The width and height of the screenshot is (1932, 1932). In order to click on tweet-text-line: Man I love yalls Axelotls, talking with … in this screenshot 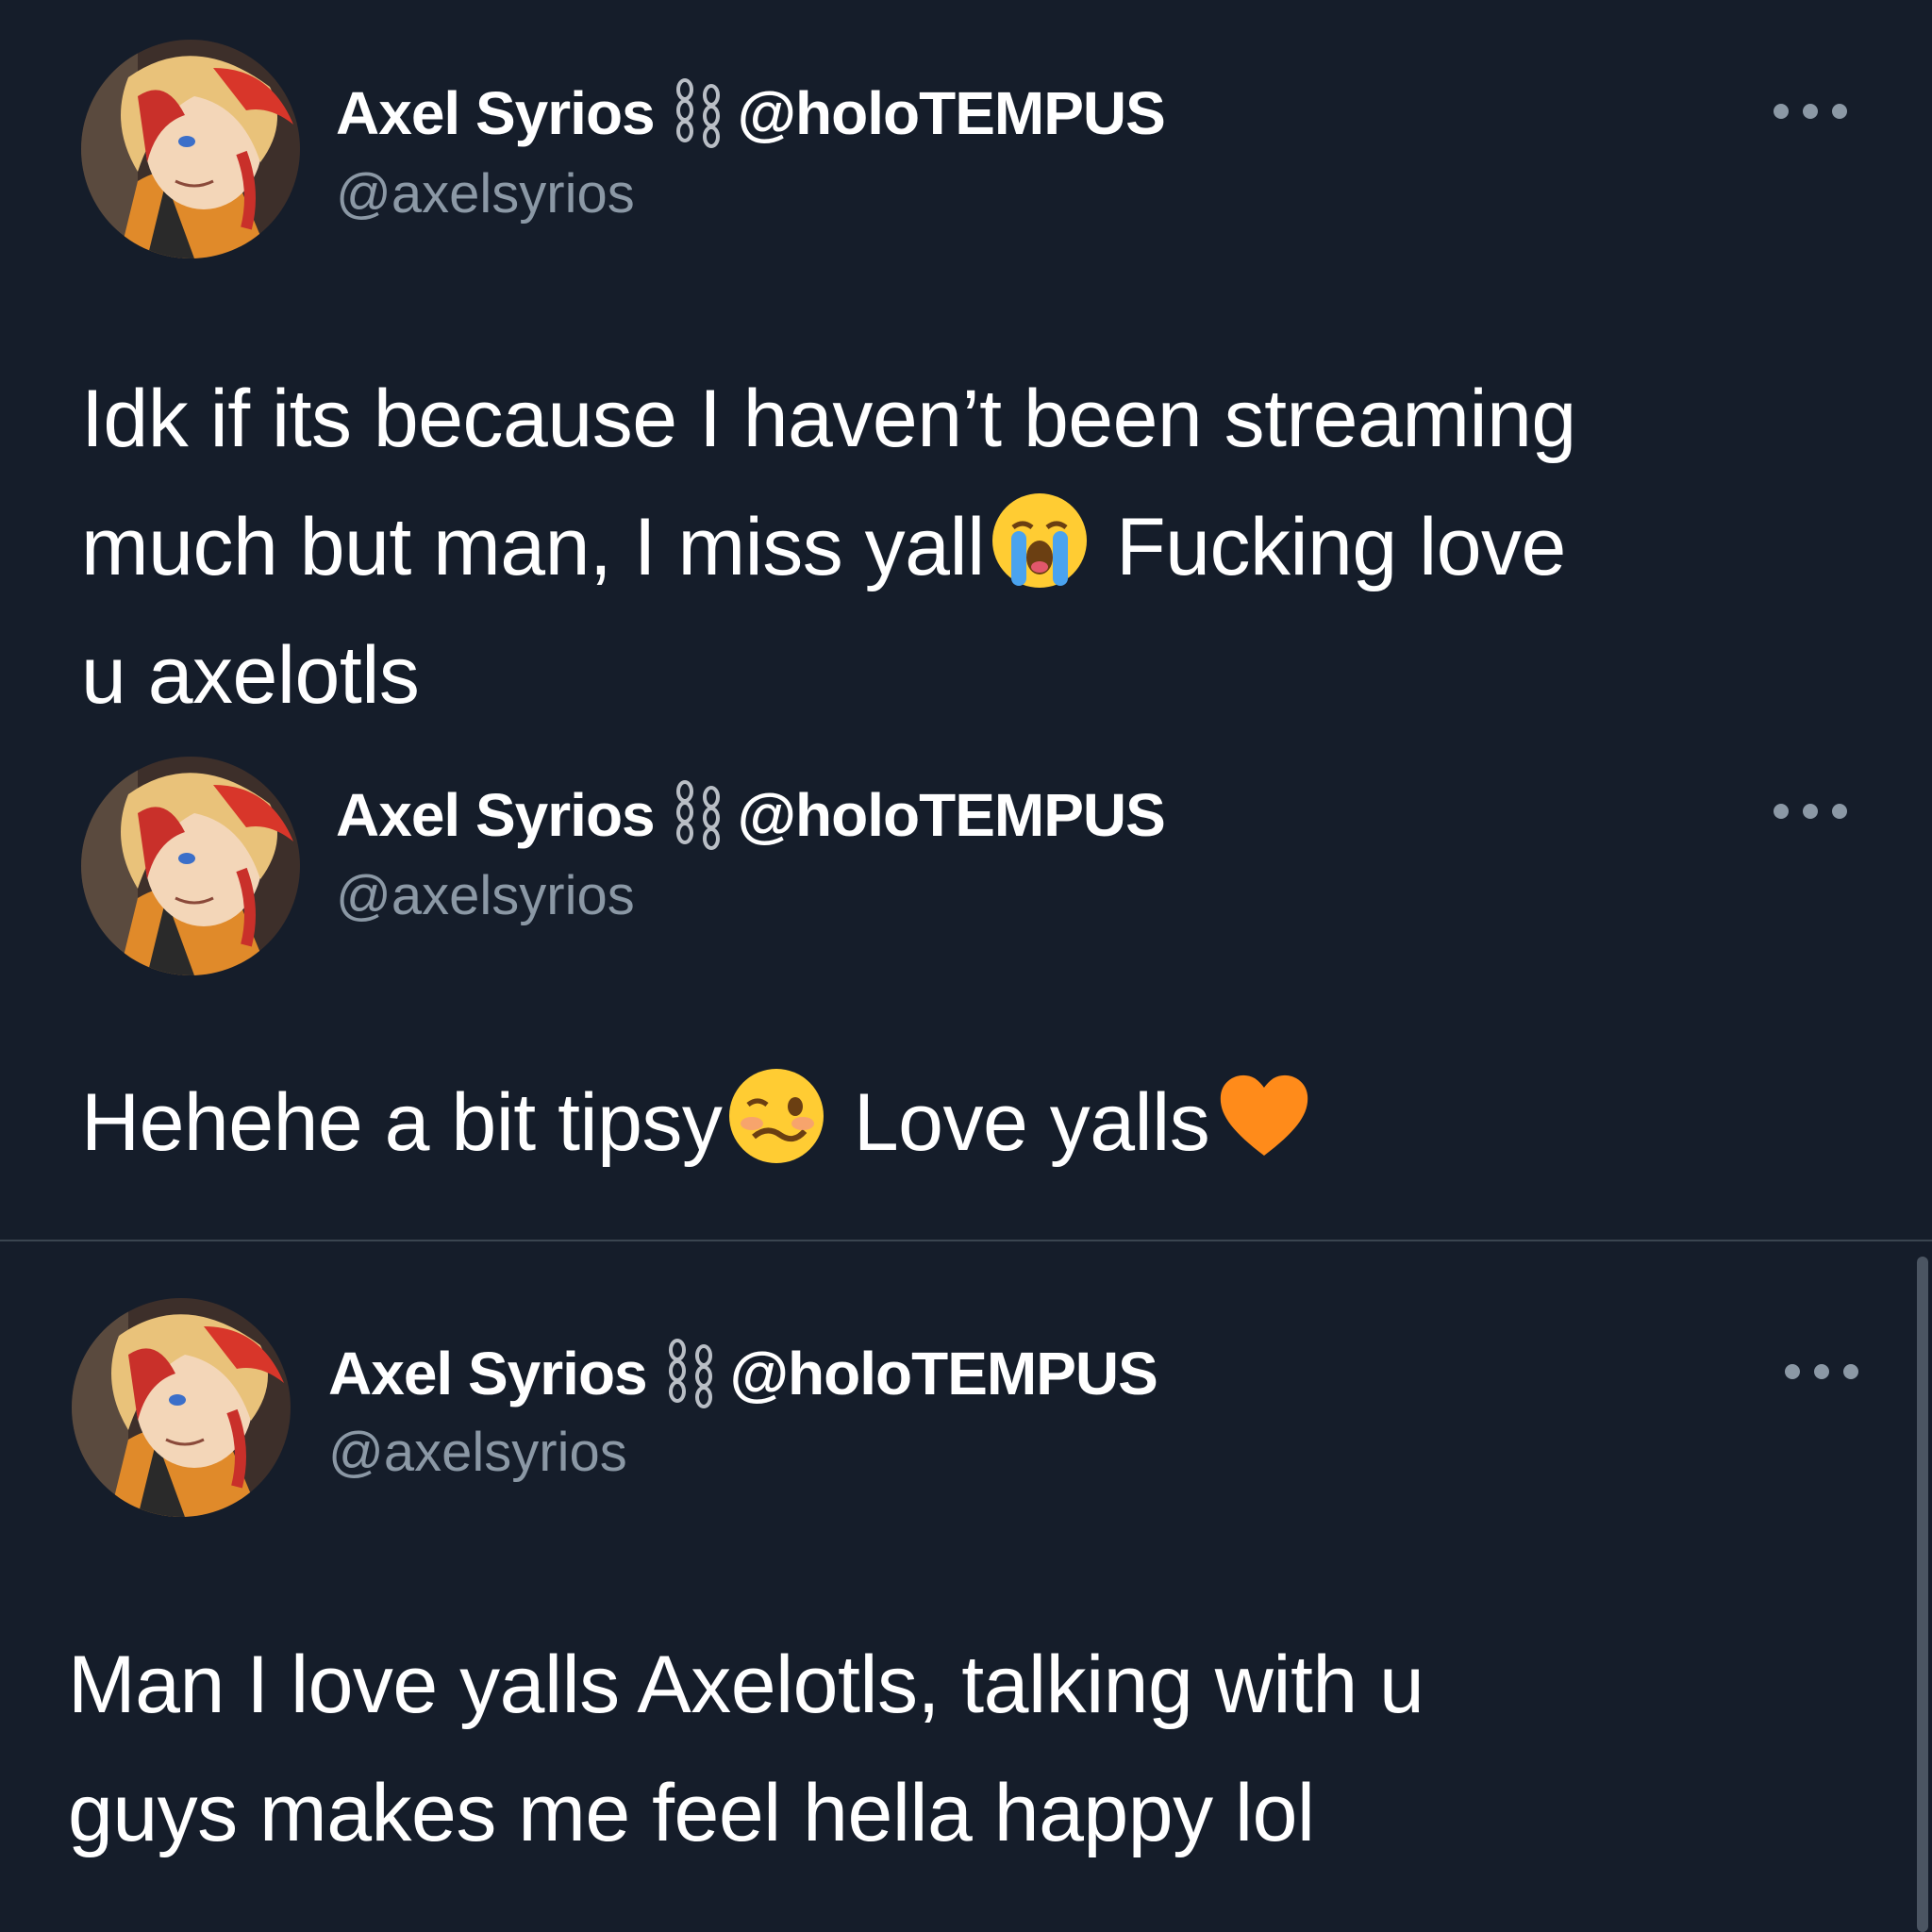, I will do `click(746, 1685)`.